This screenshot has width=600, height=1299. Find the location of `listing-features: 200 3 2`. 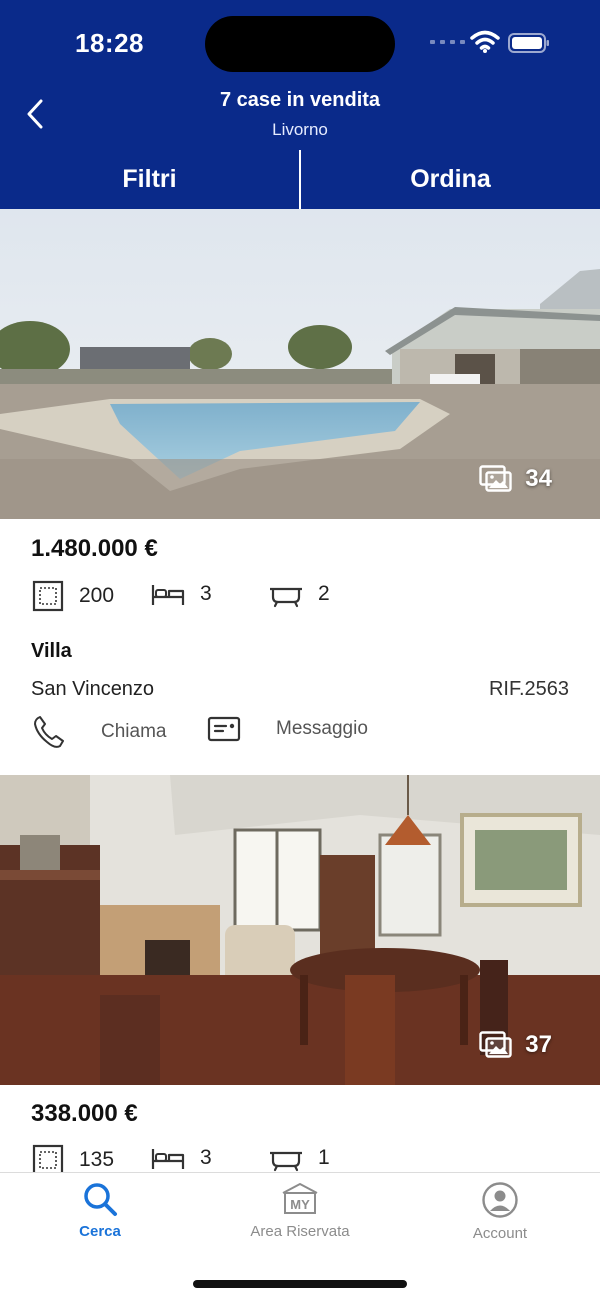

listing-features: 200 3 2 is located at coordinates (301, 596).